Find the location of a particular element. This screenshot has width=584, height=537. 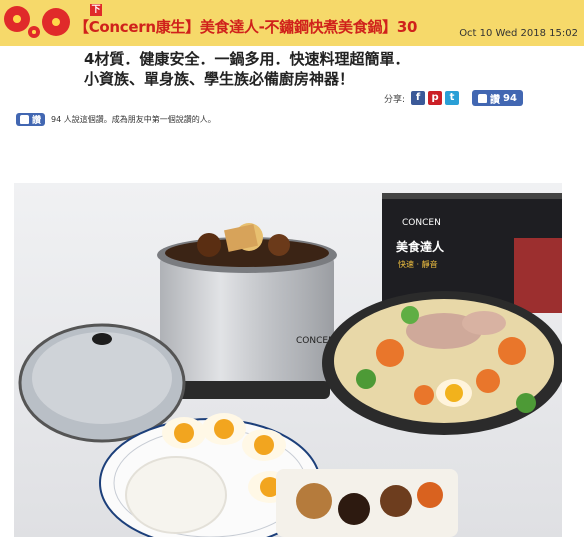

date-stamp: Oct 10 Wed 2018 15:02 is located at coordinates (518, 33).